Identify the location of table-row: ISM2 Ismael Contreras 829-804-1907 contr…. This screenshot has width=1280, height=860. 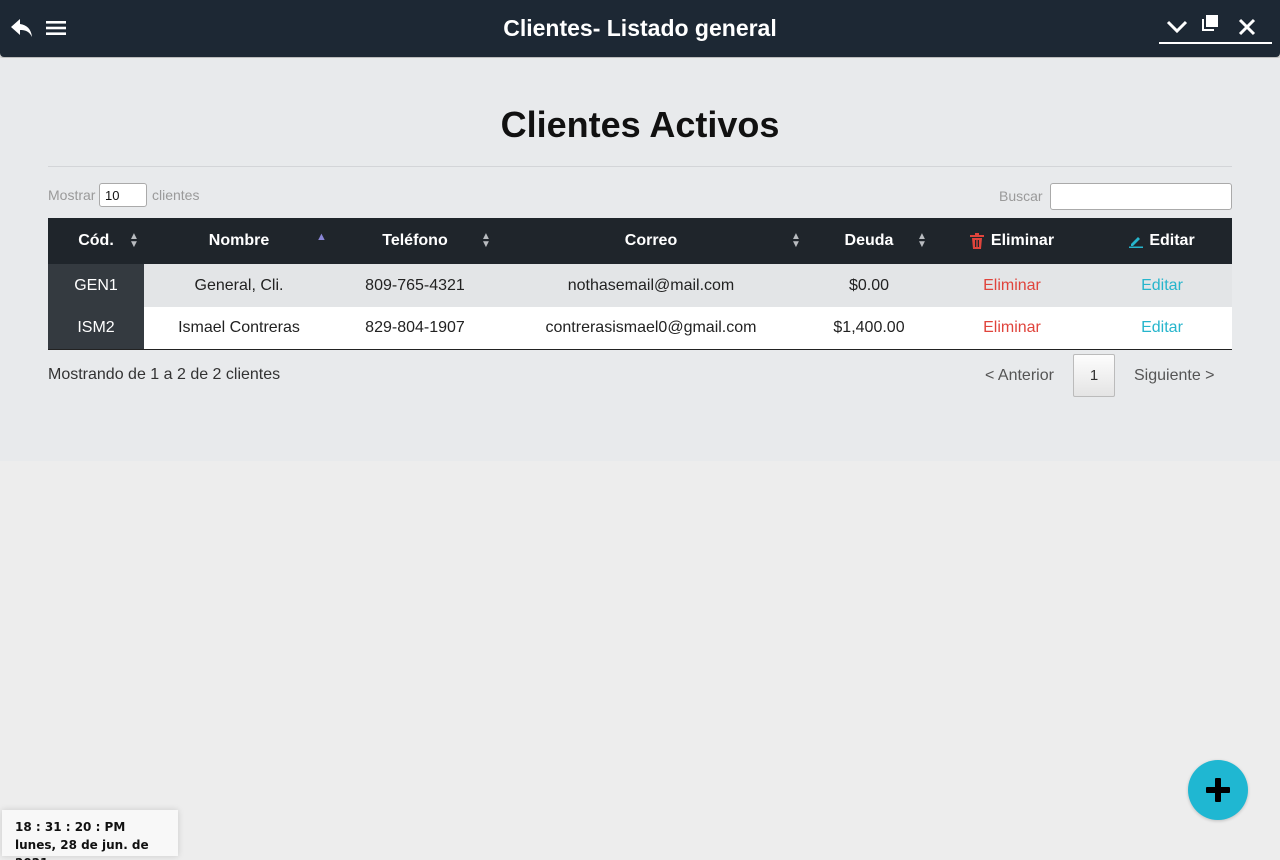
(640, 328).